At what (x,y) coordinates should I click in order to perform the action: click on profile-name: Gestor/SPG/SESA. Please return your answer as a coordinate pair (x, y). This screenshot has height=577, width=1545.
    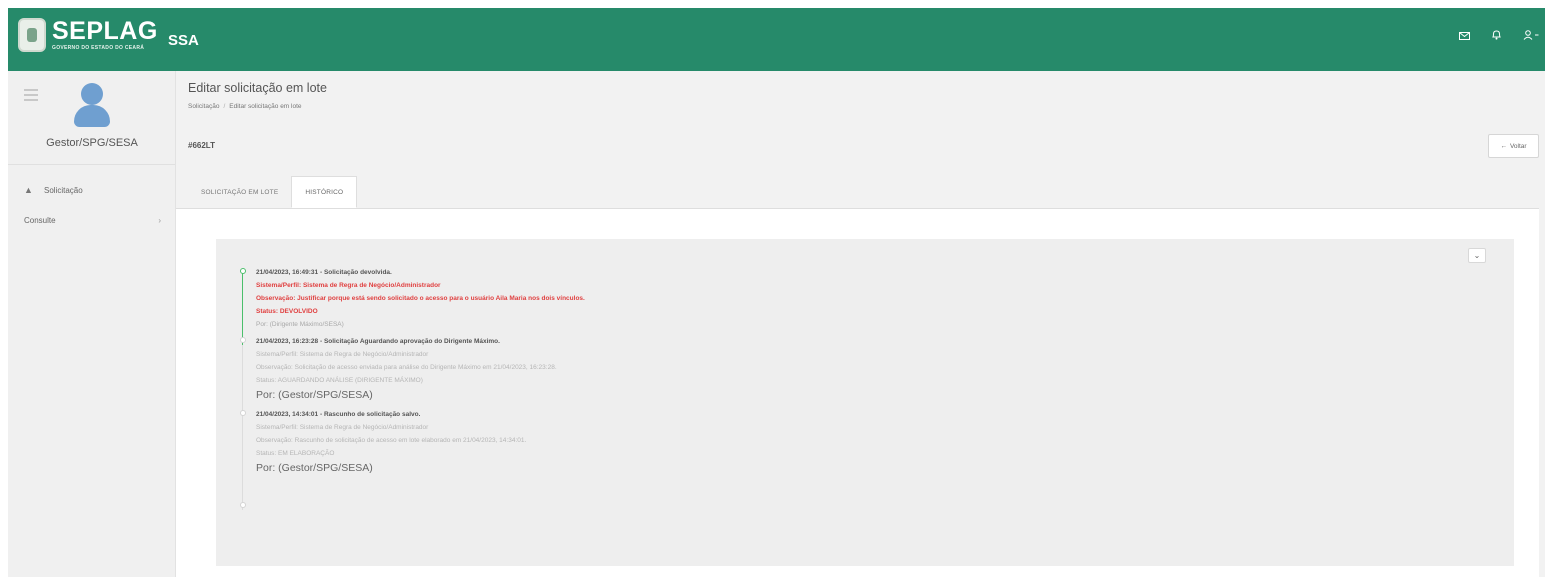
    Looking at the image, I should click on (92, 143).